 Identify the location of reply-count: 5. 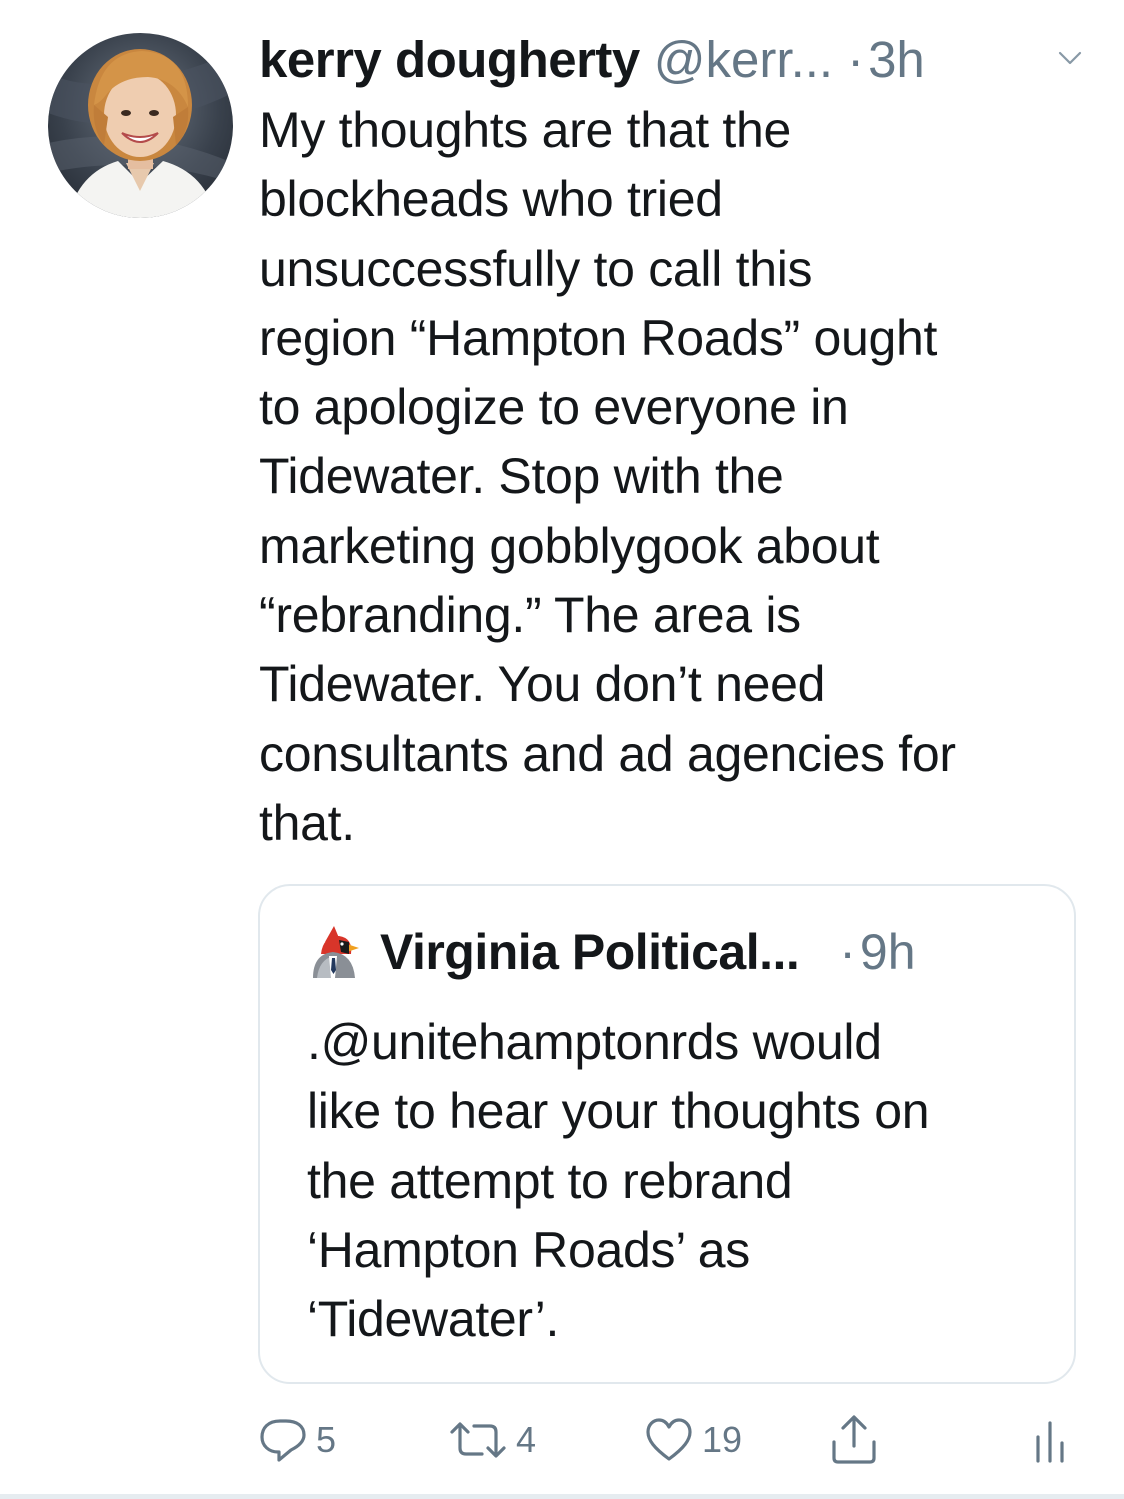
(326, 1439).